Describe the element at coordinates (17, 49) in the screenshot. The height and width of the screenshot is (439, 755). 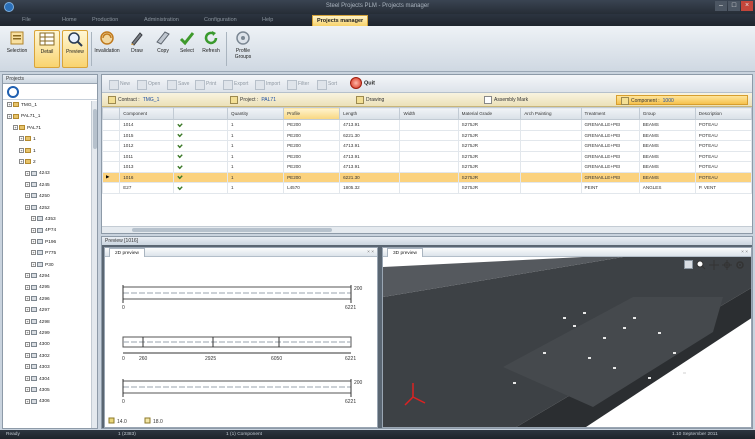
I see `selection-button: Selection` at that location.